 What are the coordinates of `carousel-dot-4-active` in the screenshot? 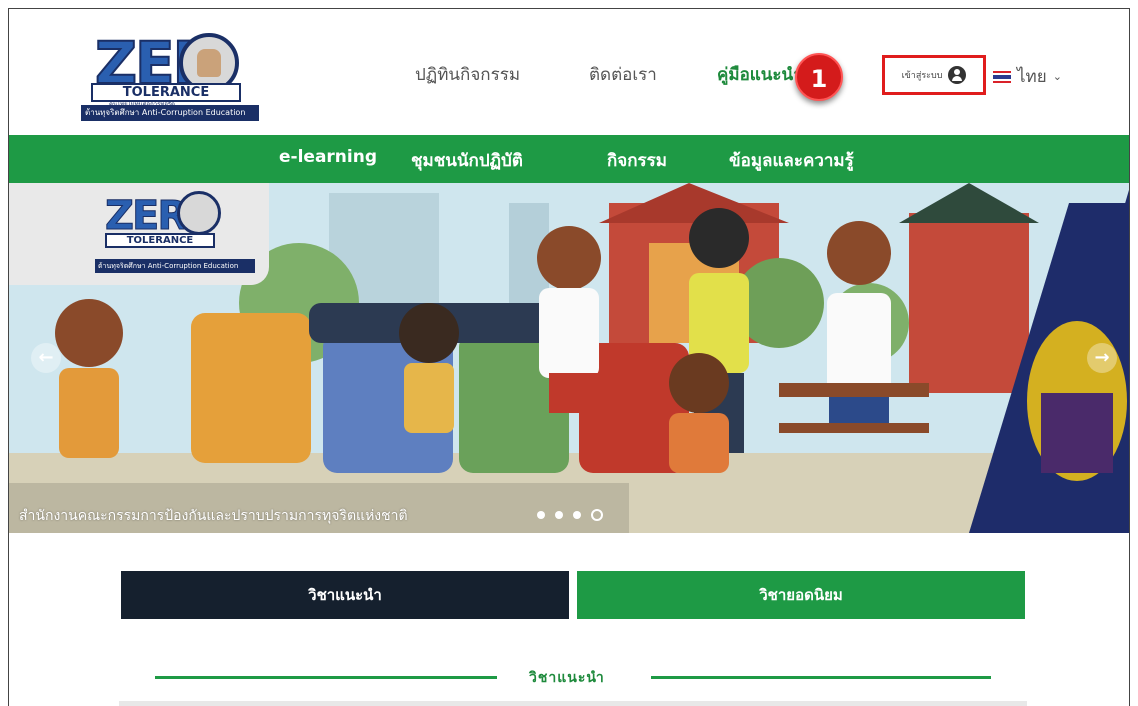 It's located at (597, 515).